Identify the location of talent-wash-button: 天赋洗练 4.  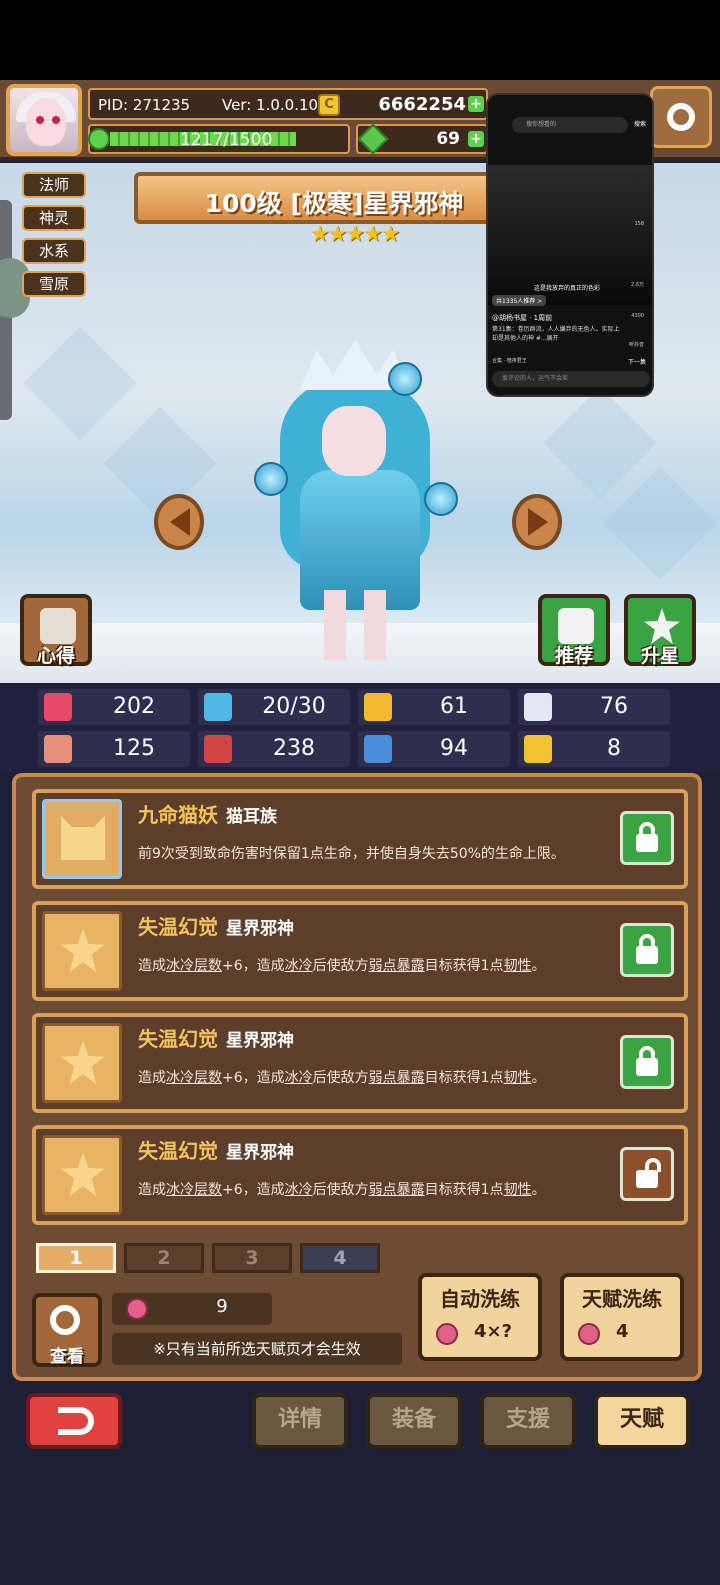
(622, 1317).